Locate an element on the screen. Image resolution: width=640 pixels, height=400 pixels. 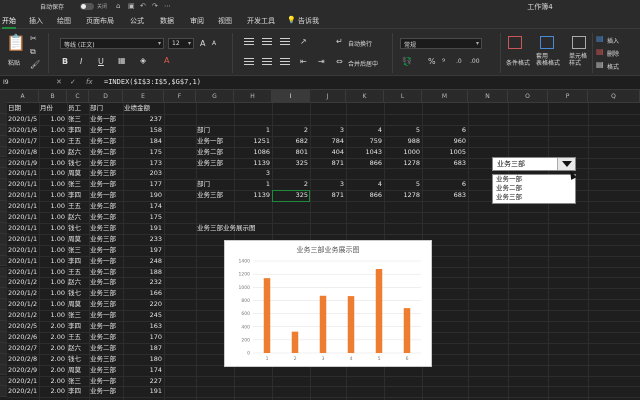
table-cell: 2020/1/8 is located at coordinates (22, 152).